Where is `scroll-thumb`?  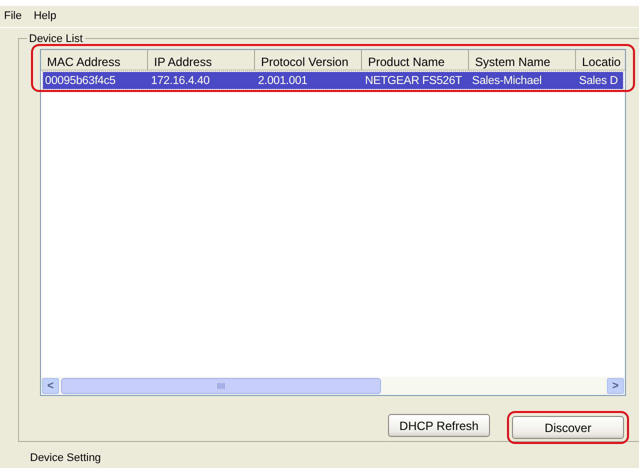
scroll-thumb is located at coordinates (221, 386).